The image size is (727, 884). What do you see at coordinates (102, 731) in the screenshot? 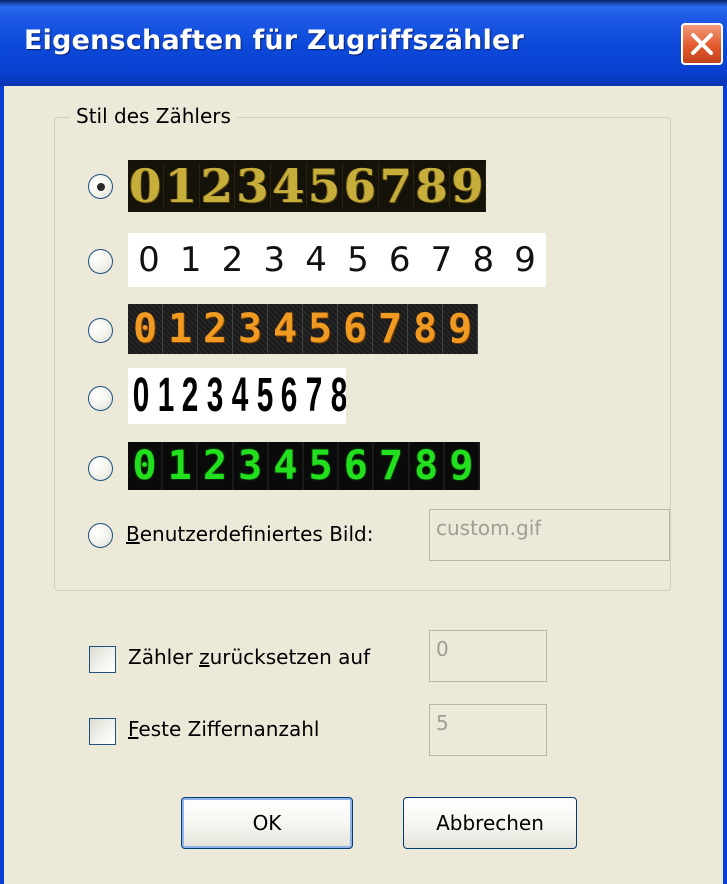
I see `fixed-digits-checkbox` at bounding box center [102, 731].